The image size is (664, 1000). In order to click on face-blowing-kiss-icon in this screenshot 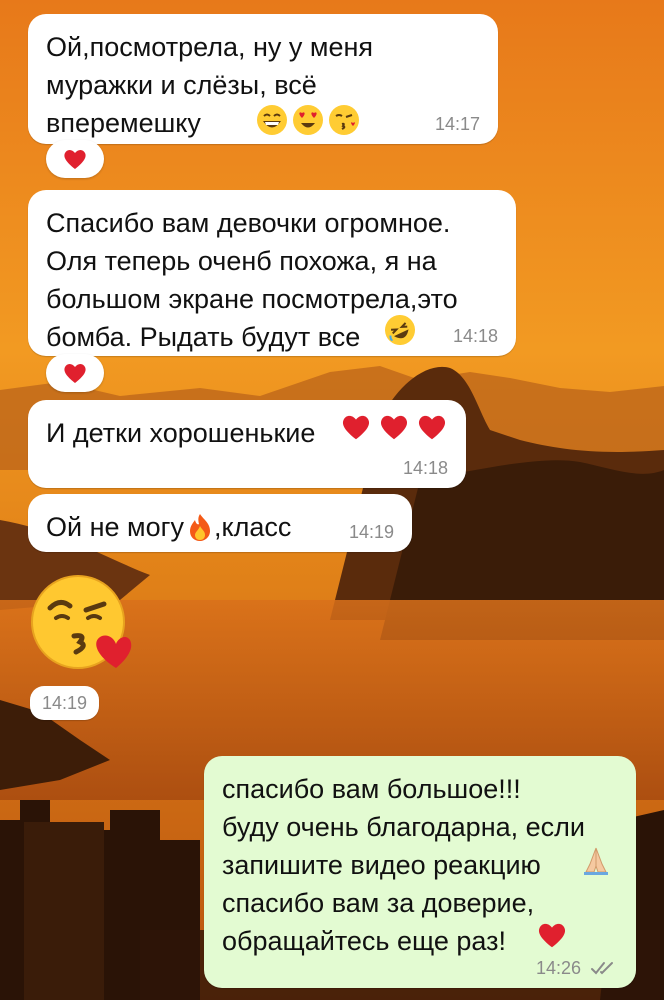, I will do `click(82, 623)`.